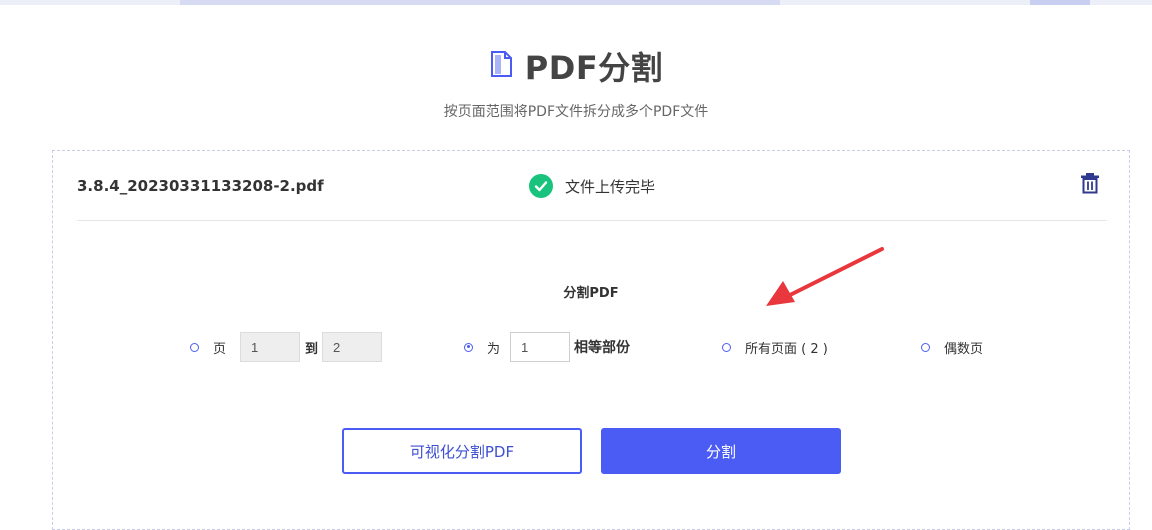  Describe the element at coordinates (502, 66) in the screenshot. I see `pdf-document-icon` at that location.